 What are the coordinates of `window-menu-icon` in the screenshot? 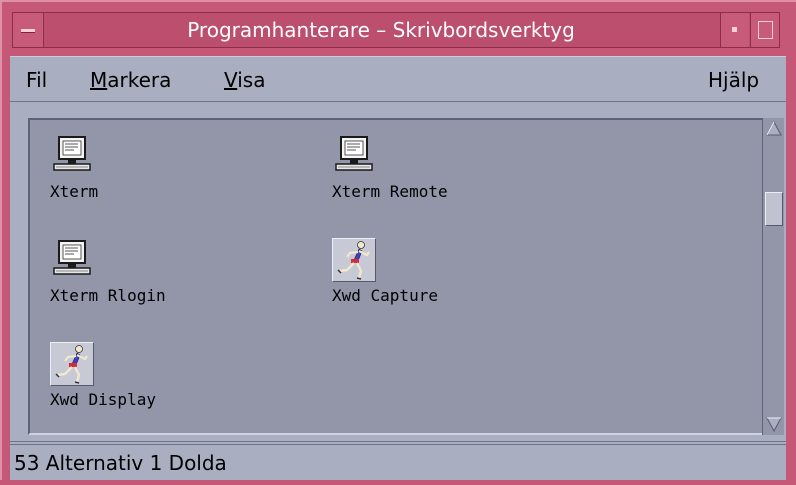 It's located at (28, 31).